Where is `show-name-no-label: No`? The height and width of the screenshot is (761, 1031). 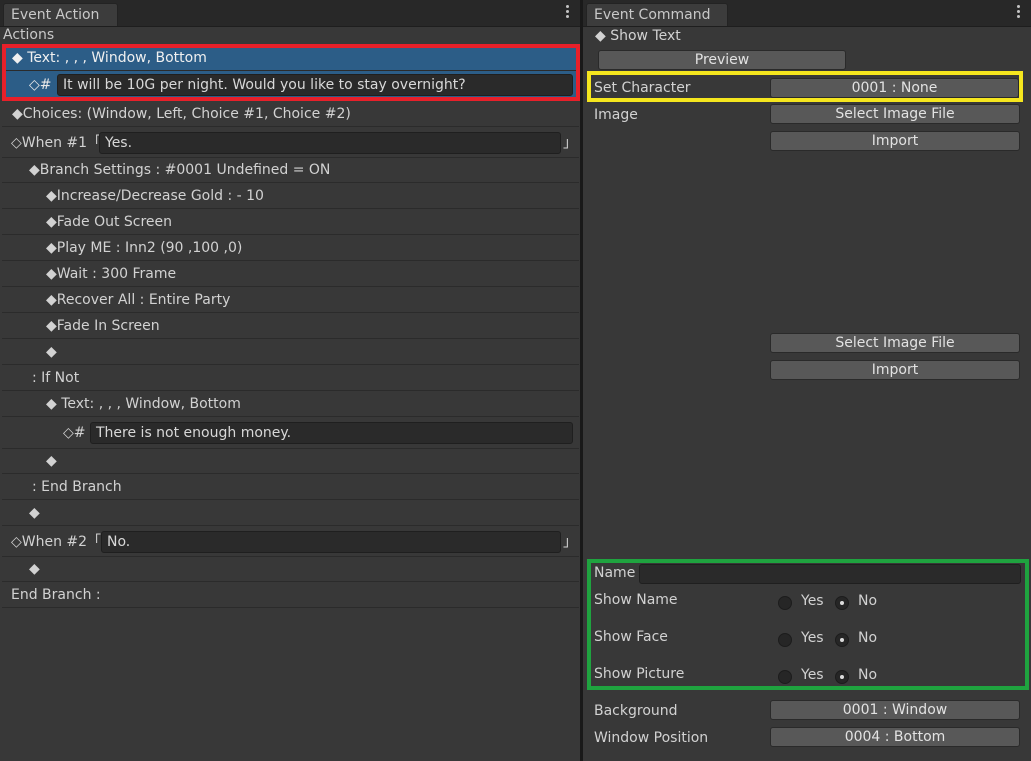
show-name-no-label: No is located at coordinates (868, 601).